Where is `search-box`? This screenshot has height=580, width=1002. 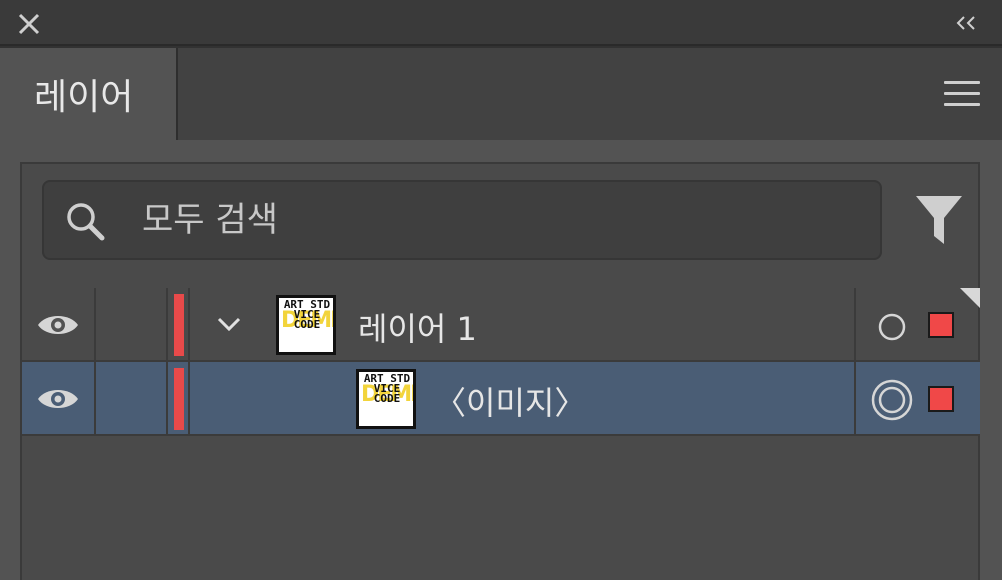
search-box is located at coordinates (462, 220).